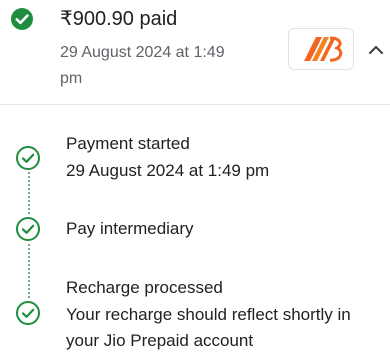 The height and width of the screenshot is (356, 390). What do you see at coordinates (144, 287) in the screenshot?
I see `step-title: Recharge processed` at bounding box center [144, 287].